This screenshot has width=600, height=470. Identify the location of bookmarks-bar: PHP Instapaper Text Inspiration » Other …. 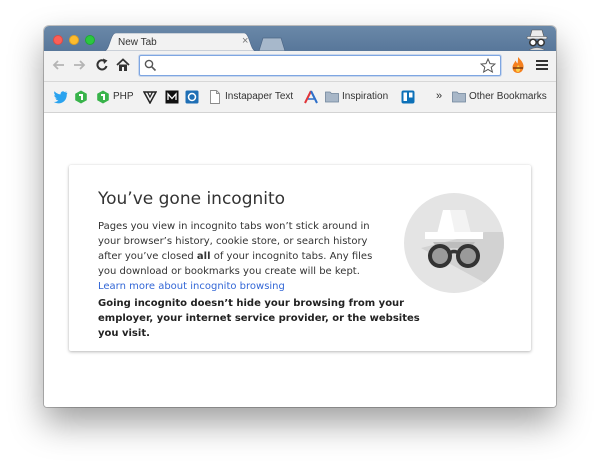
(300, 97).